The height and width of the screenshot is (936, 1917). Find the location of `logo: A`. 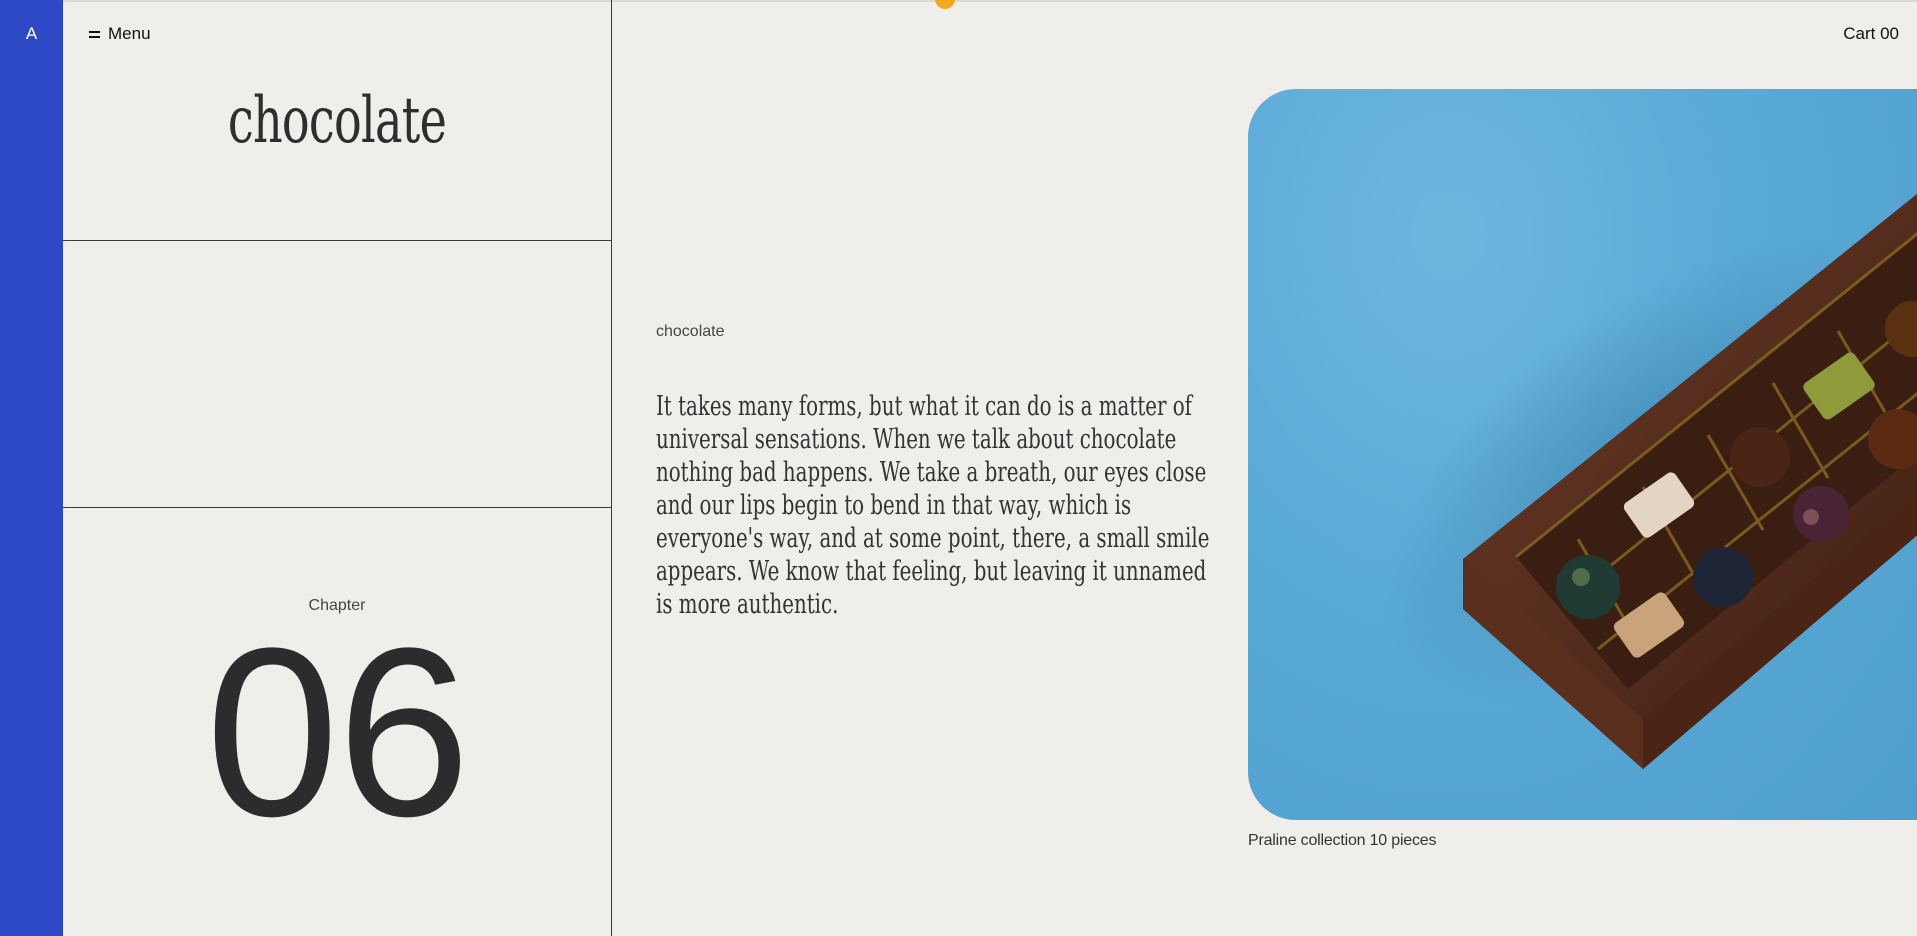

logo: A is located at coordinates (31, 34).